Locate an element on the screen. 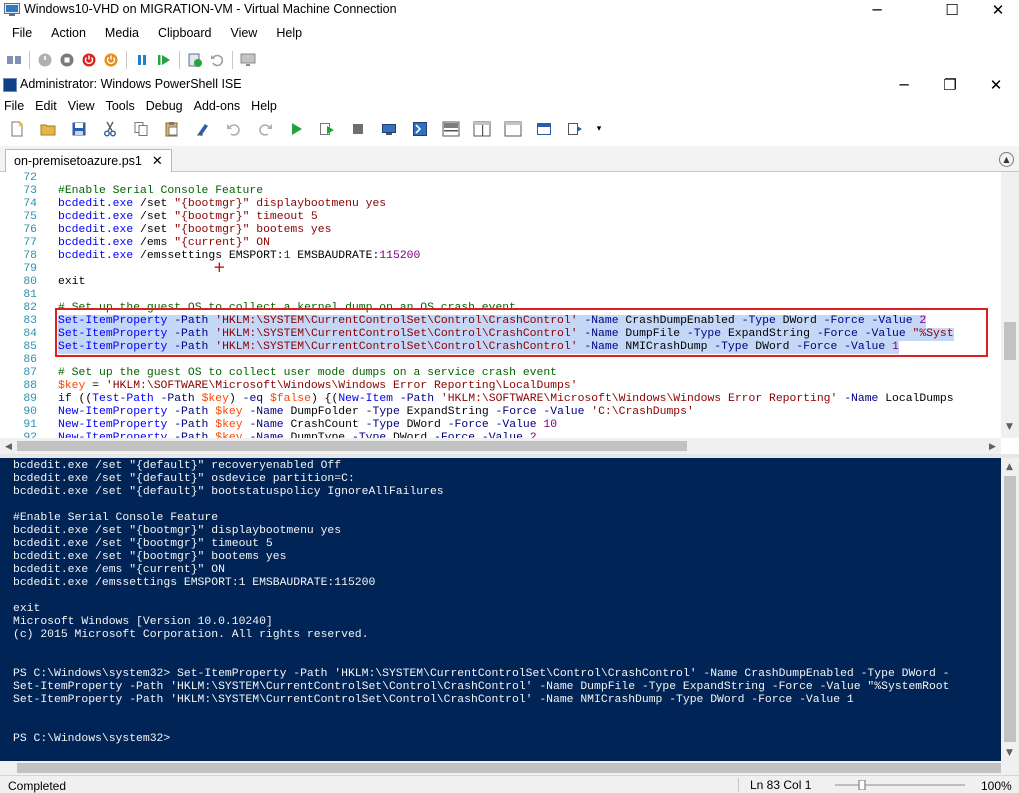 Image resolution: width=1019 pixels, height=793 pixels. scroll-right-icon: ▶ is located at coordinates (992, 446).